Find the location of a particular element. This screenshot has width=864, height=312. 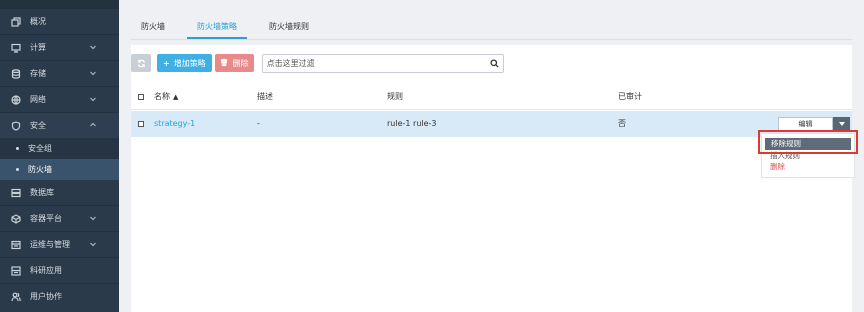

policy-name-link: strategy-1 is located at coordinates (174, 124).